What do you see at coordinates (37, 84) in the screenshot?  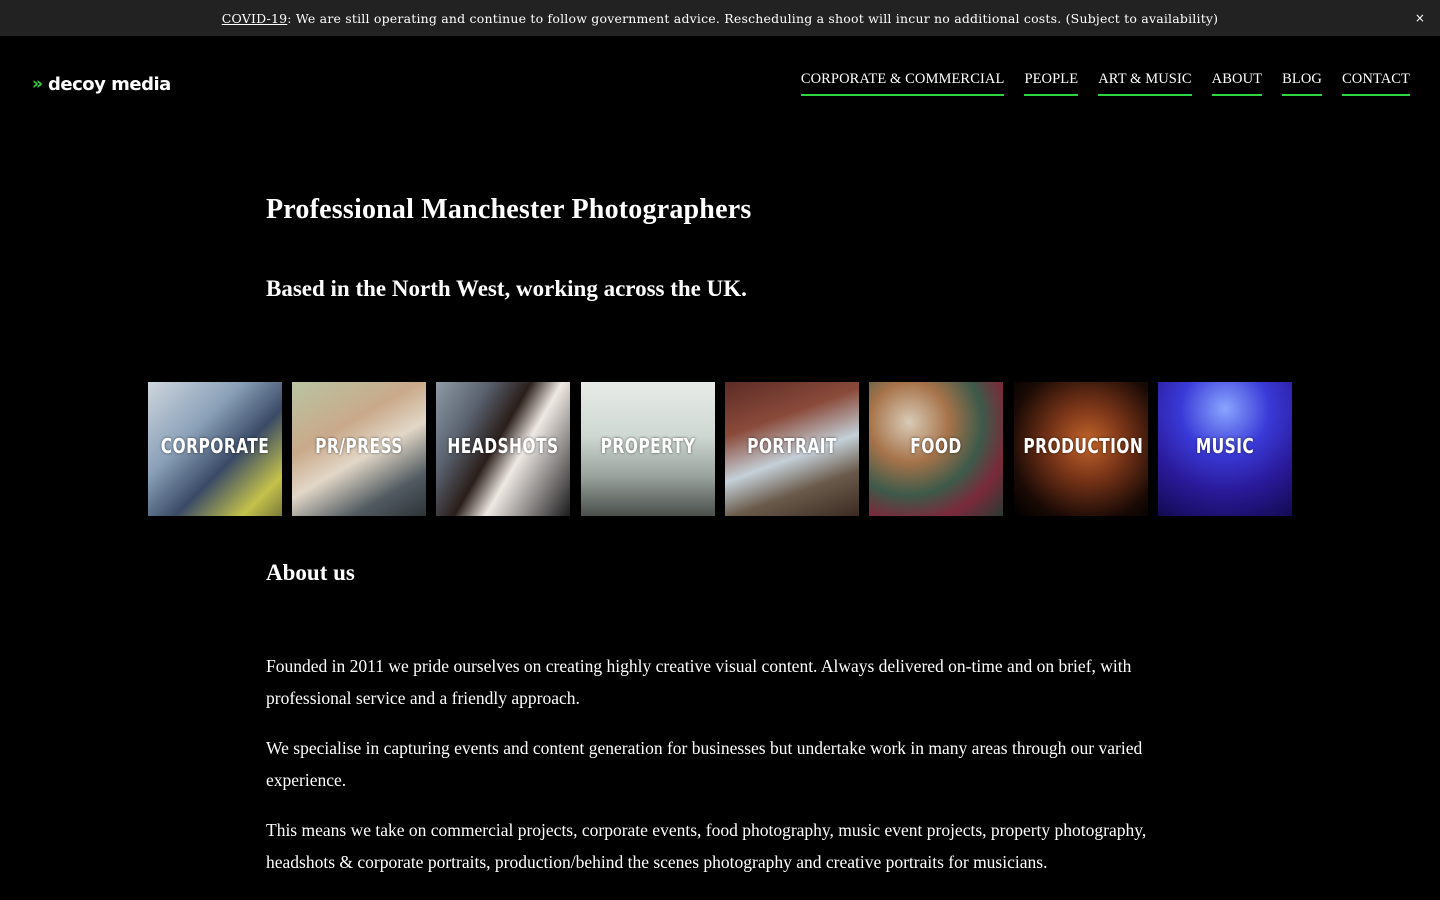 I see `logo-chevron-icon: »` at bounding box center [37, 84].